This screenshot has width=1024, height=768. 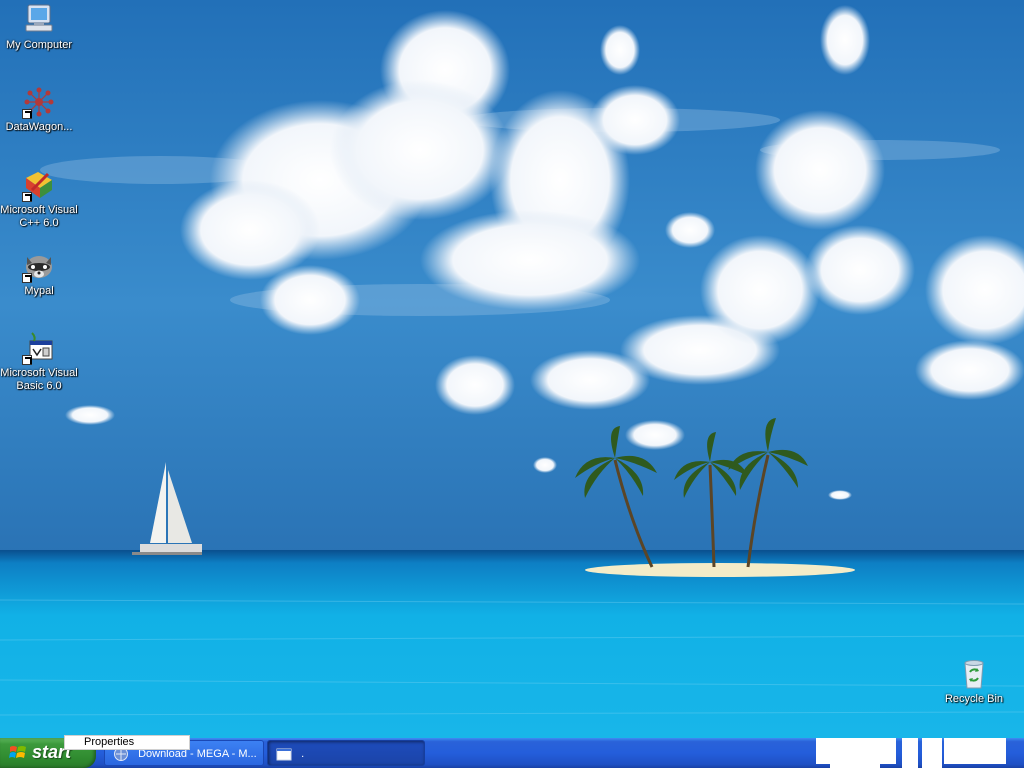 I want to click on datawagon-icon, so click(x=39, y=102).